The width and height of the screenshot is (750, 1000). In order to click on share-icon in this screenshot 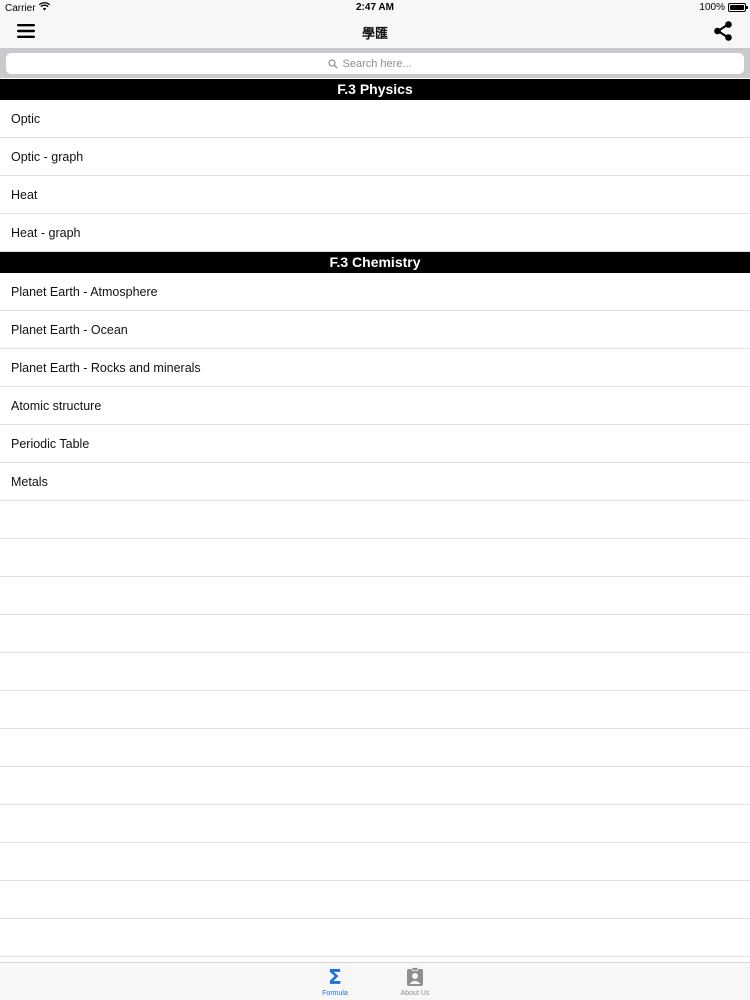, I will do `click(723, 31)`.